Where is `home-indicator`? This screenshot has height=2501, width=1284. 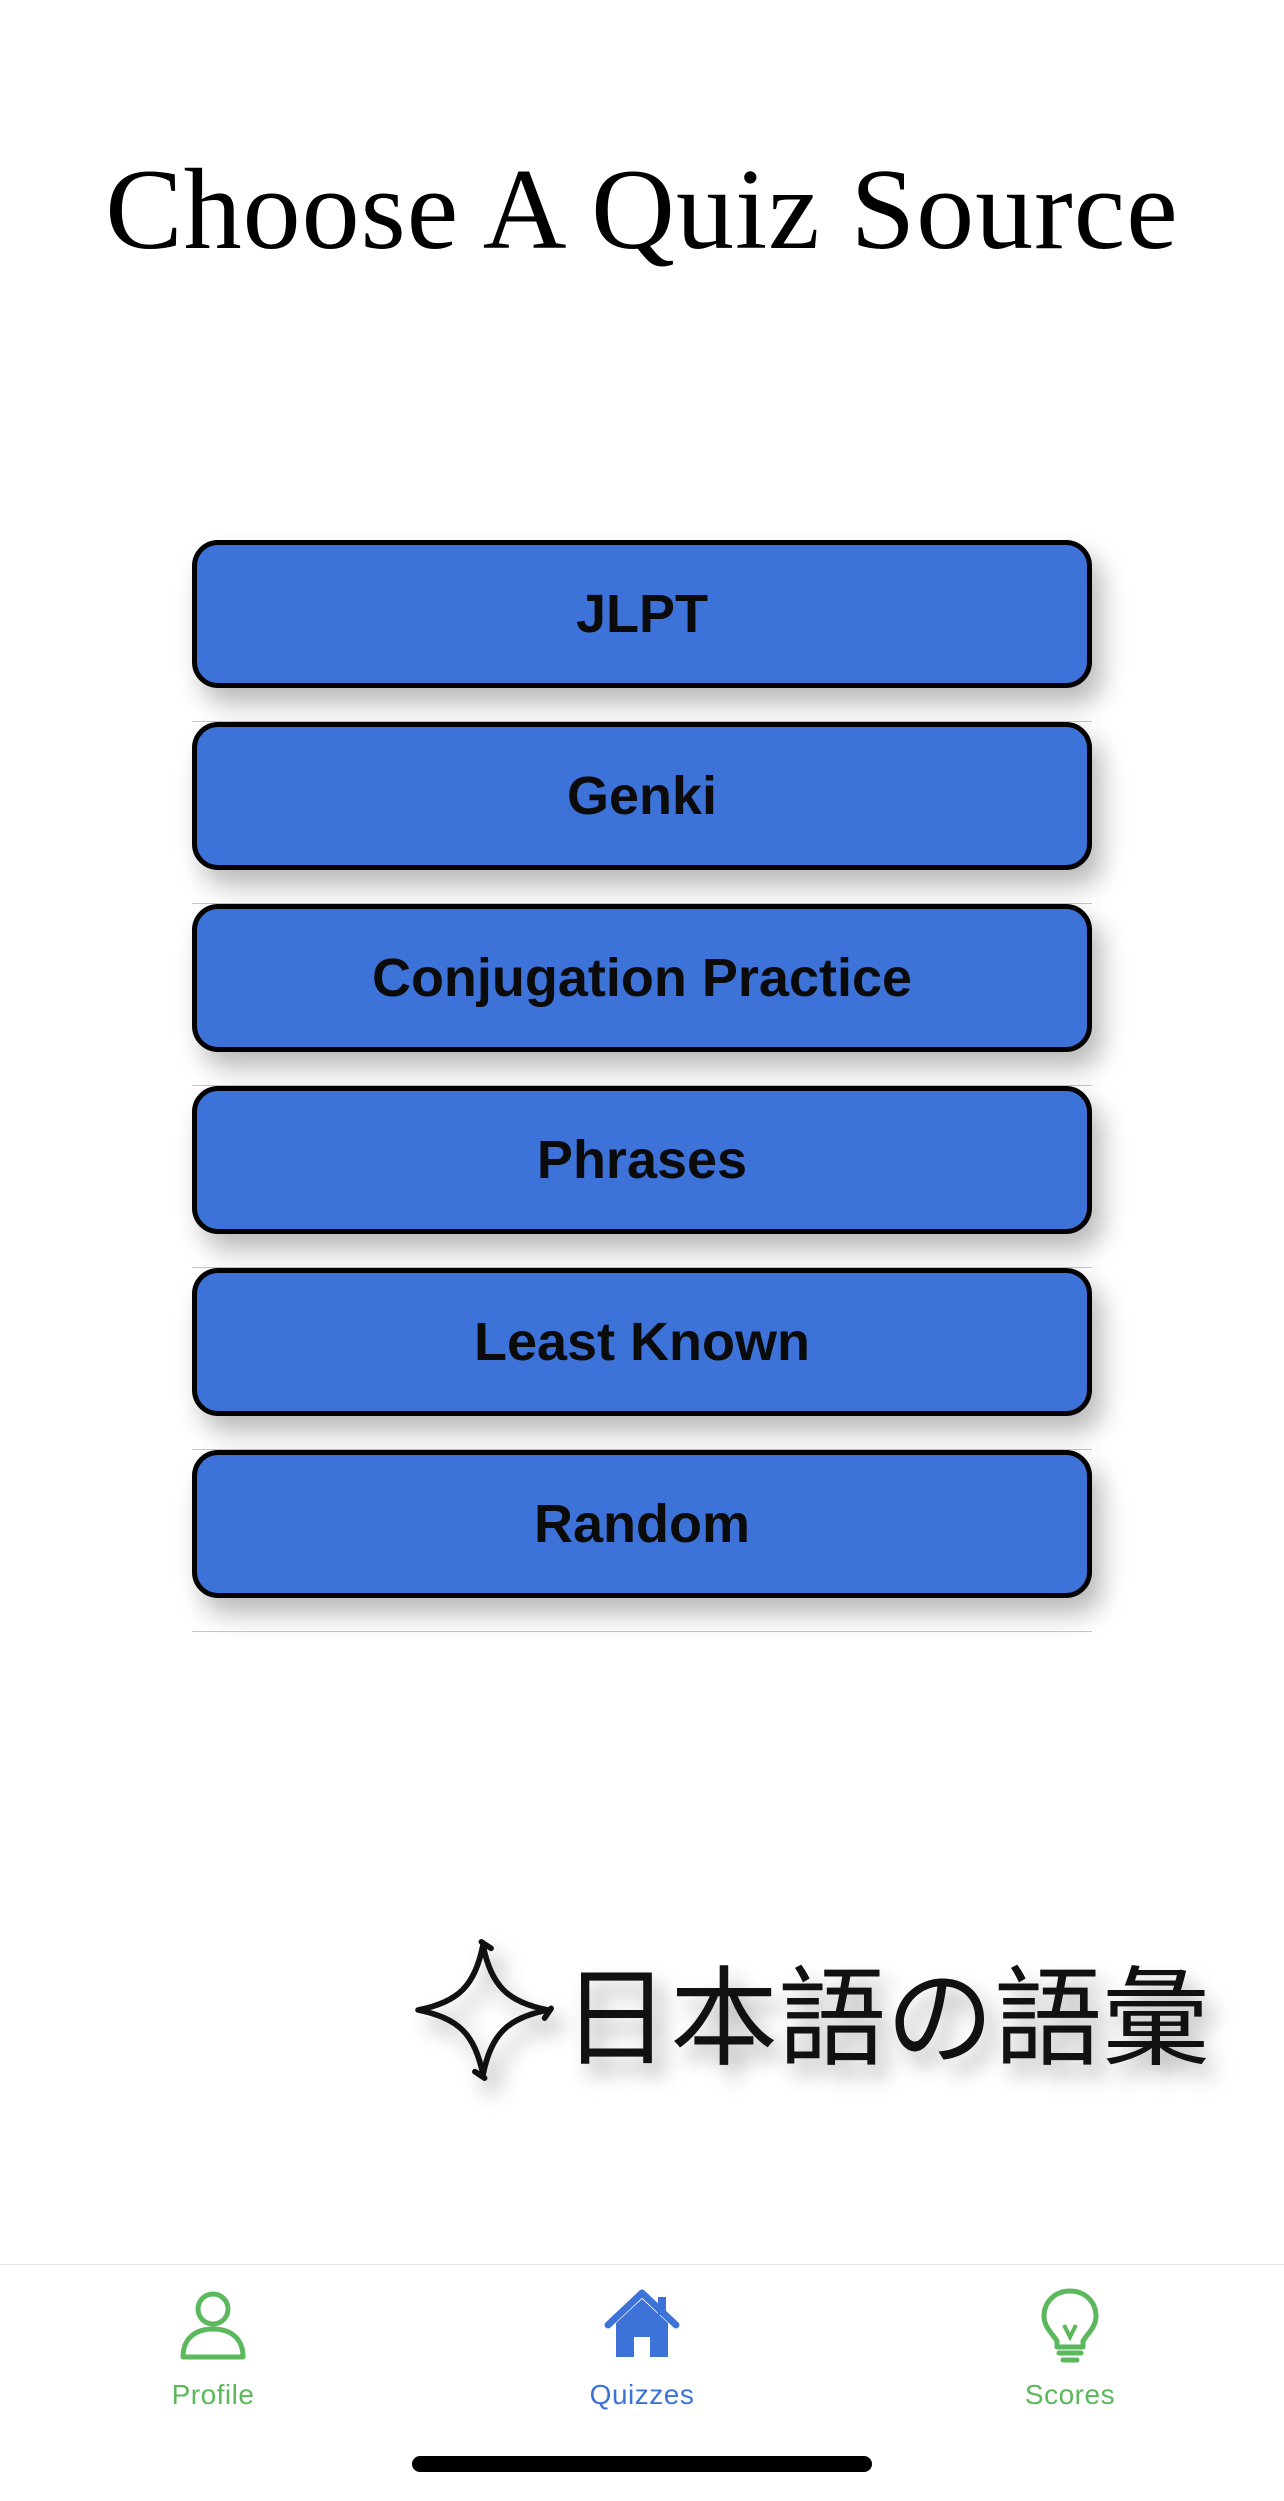
home-indicator is located at coordinates (642, 2464).